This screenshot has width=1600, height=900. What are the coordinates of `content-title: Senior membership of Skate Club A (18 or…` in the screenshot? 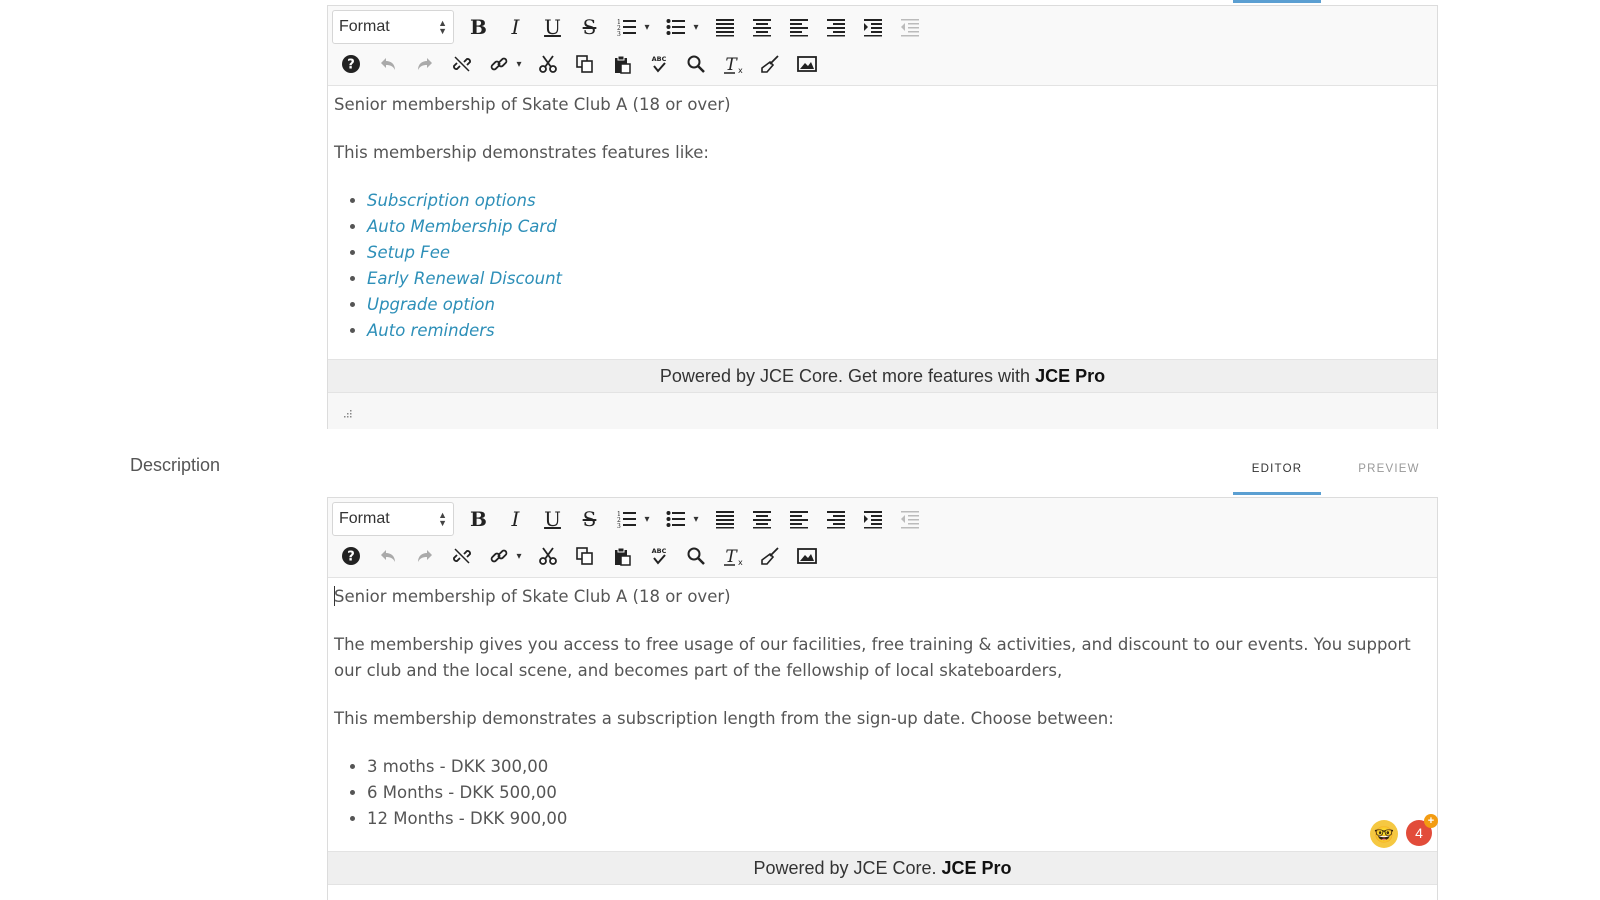 It's located at (882, 597).